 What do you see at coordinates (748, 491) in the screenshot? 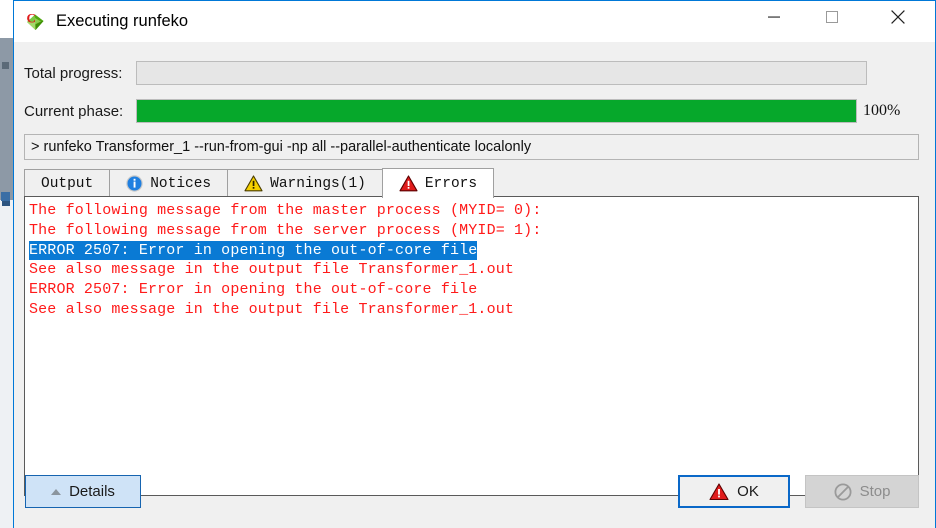
I see `ok-button-label: OK` at bounding box center [748, 491].